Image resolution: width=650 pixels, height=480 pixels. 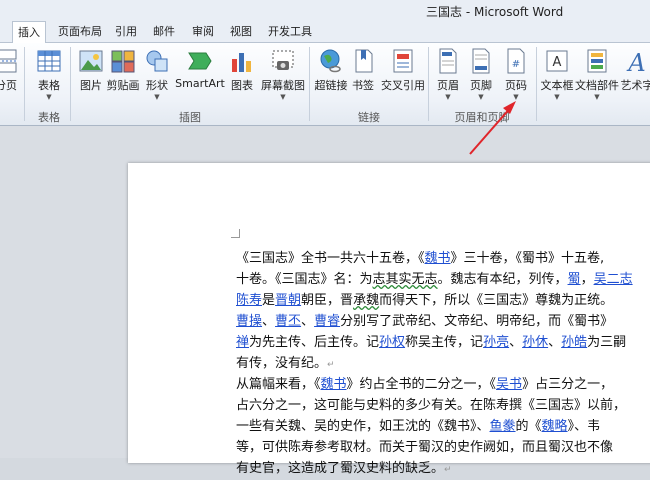 What do you see at coordinates (574, 279) in the screenshot?
I see `link-shu: 蜀` at bounding box center [574, 279].